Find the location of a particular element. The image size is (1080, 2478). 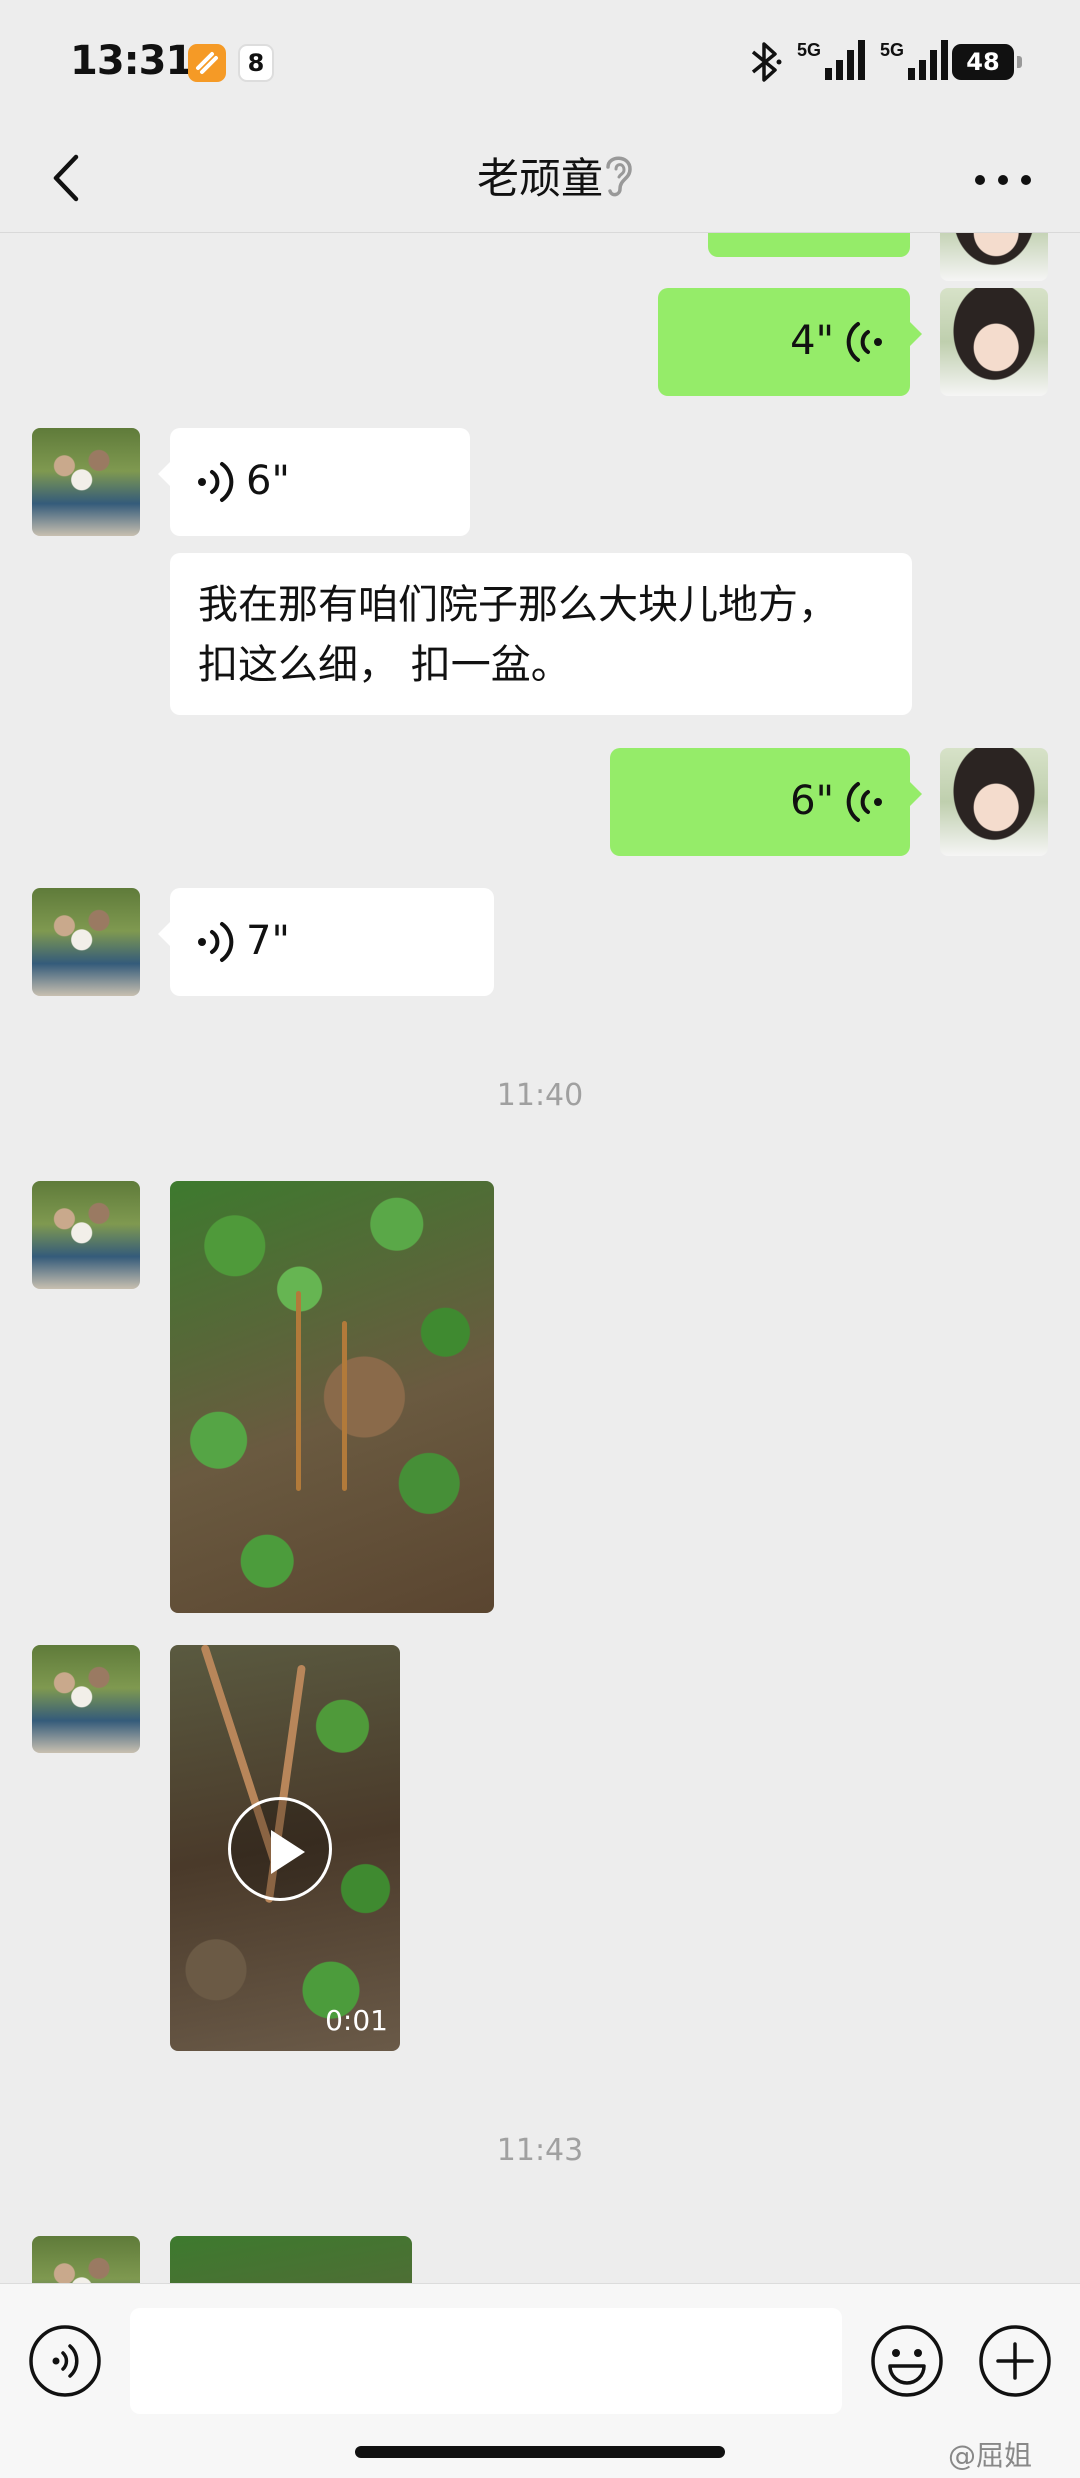

message-text-line: 我在那有咱们院子那么大块儿地方， is located at coordinates (518, 605).